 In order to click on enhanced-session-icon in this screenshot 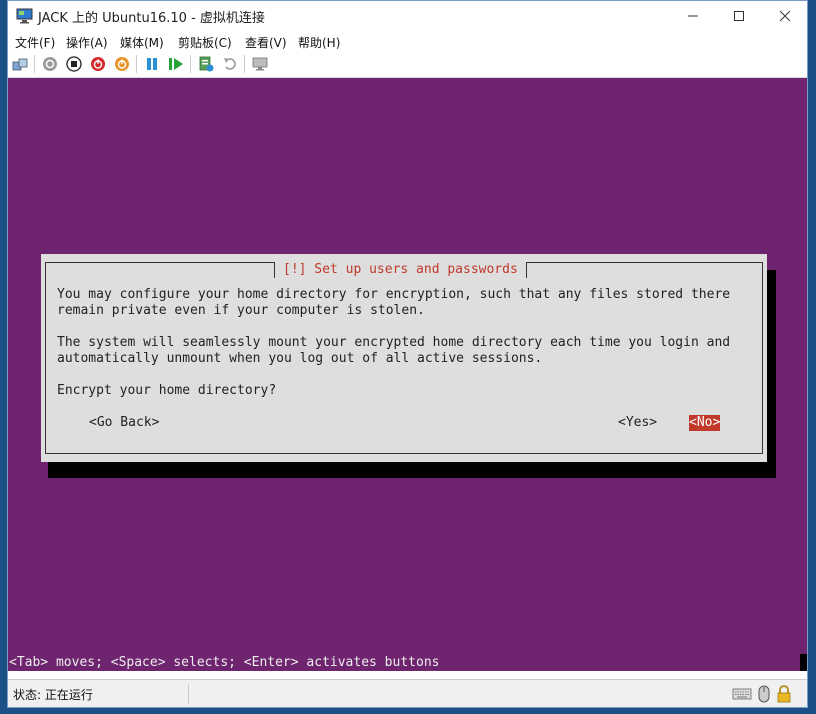, I will do `click(260, 64)`.